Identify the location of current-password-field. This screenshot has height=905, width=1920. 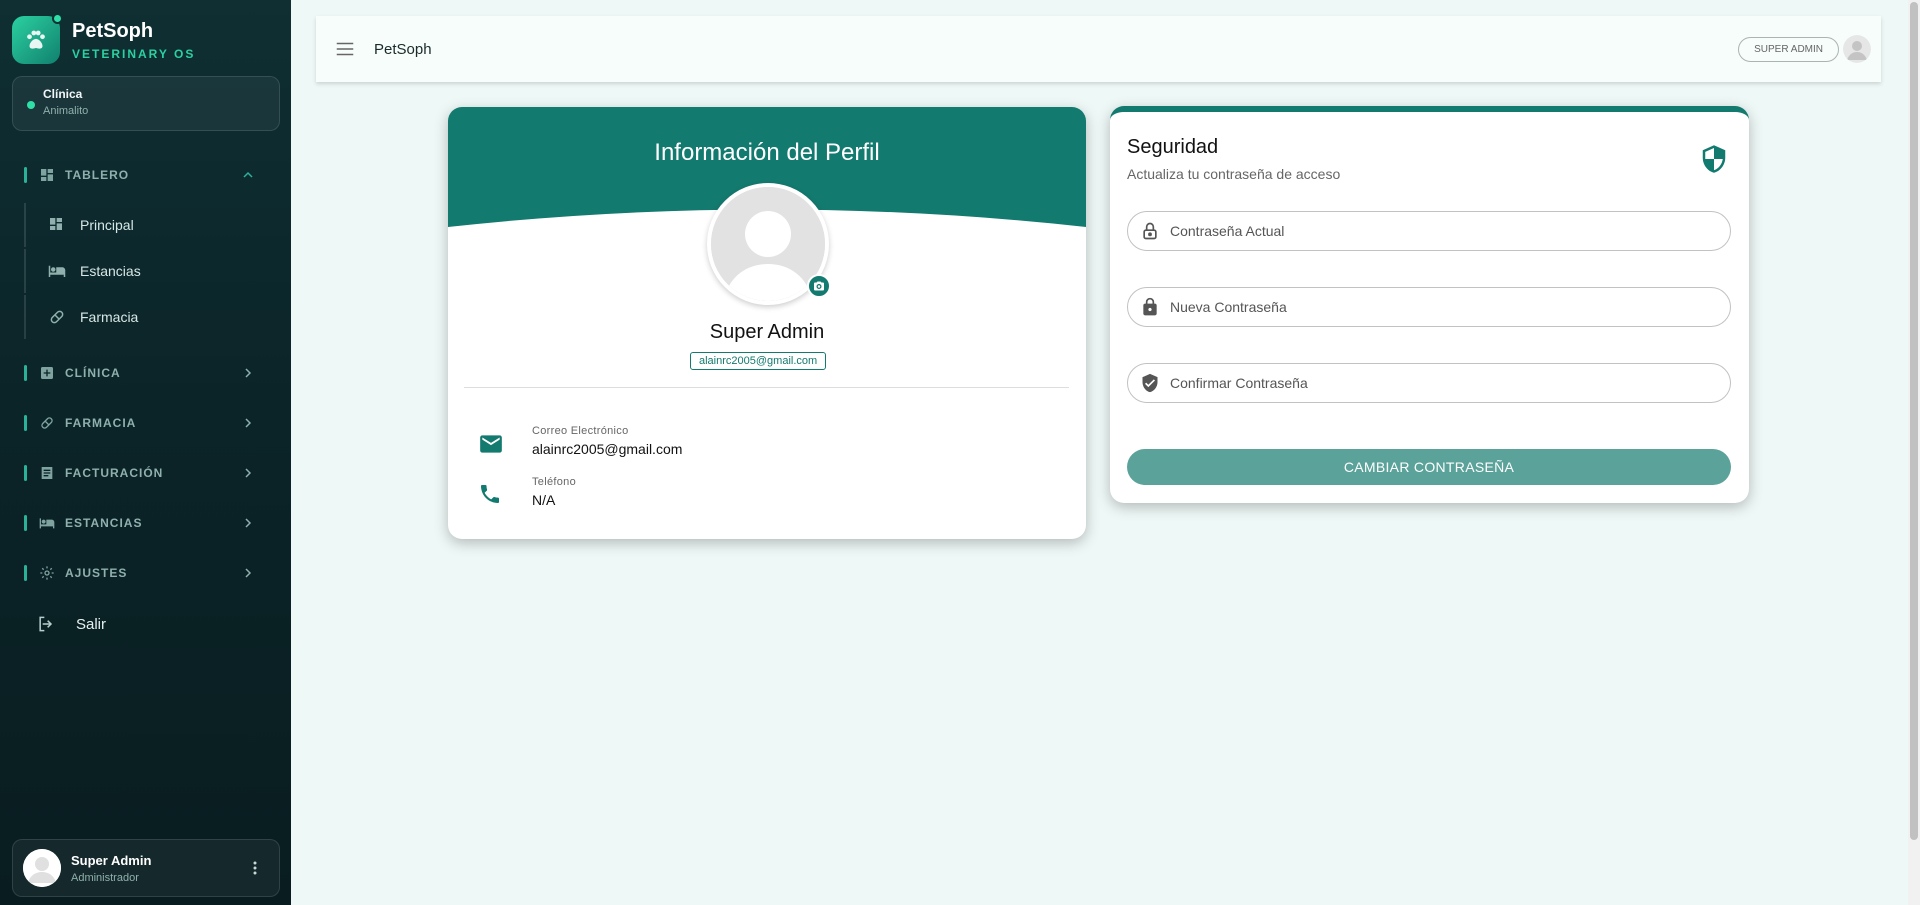
(1429, 231).